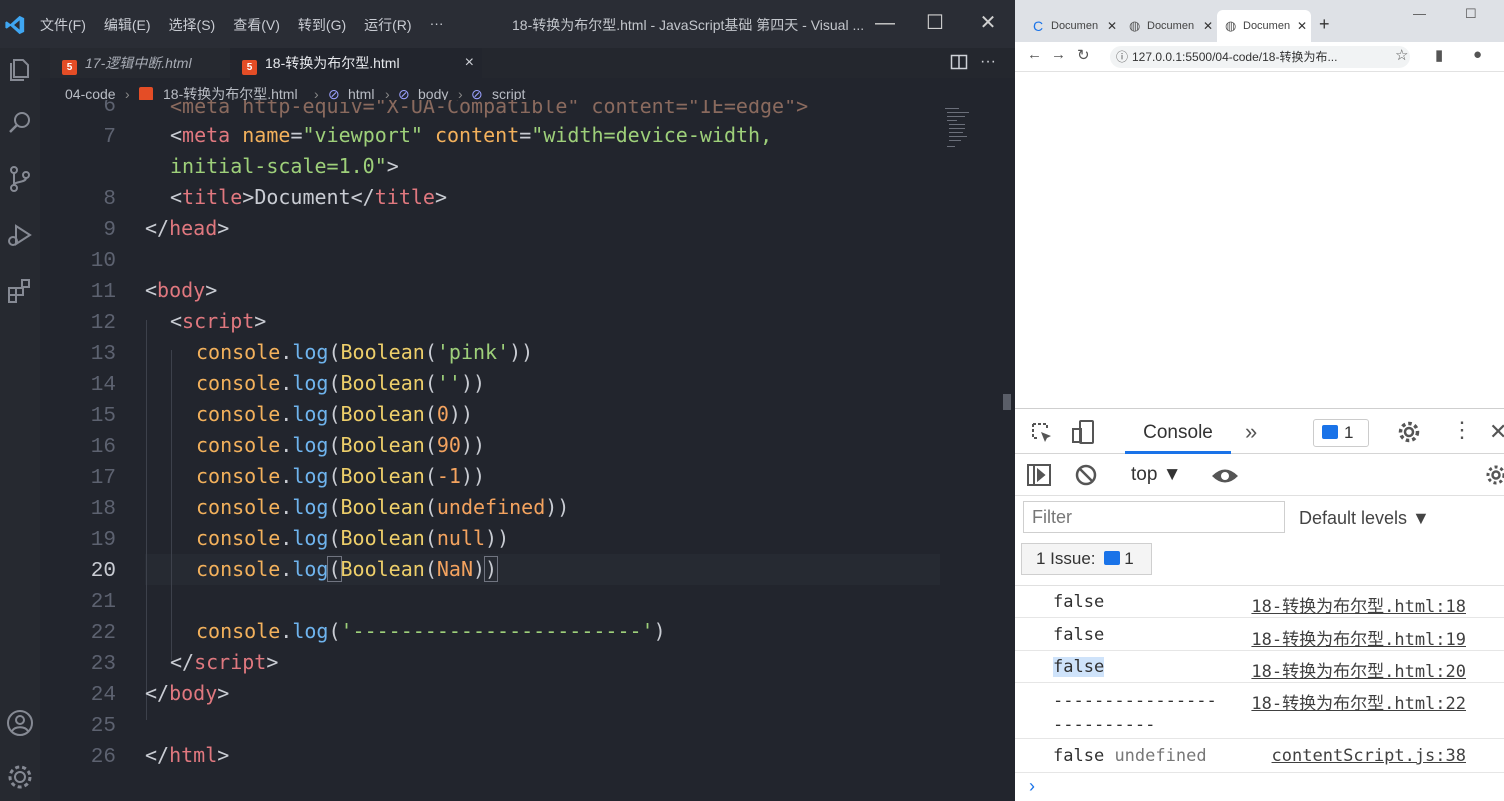  What do you see at coordinates (308, 197) in the screenshot?
I see `code-line-8: <title>Document</title>` at bounding box center [308, 197].